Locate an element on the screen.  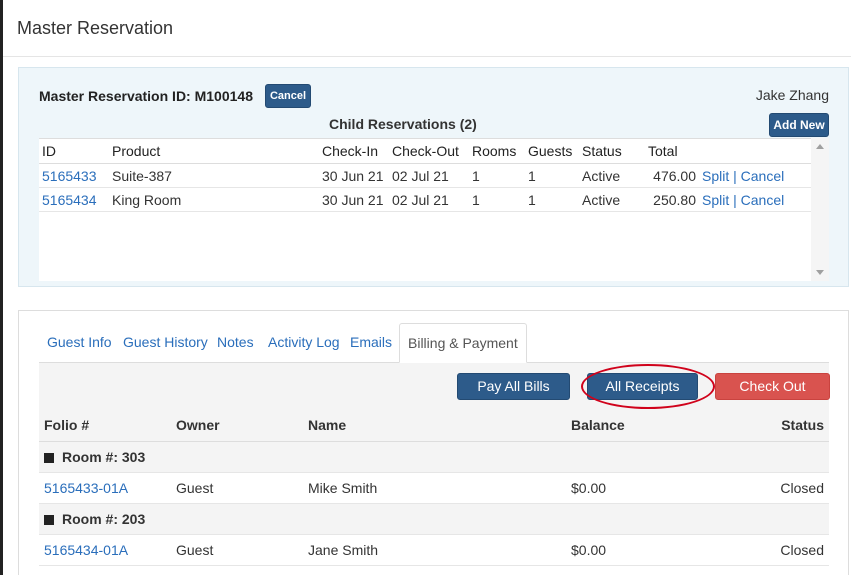
room-group-cell: Room #: 203 is located at coordinates (434, 519).